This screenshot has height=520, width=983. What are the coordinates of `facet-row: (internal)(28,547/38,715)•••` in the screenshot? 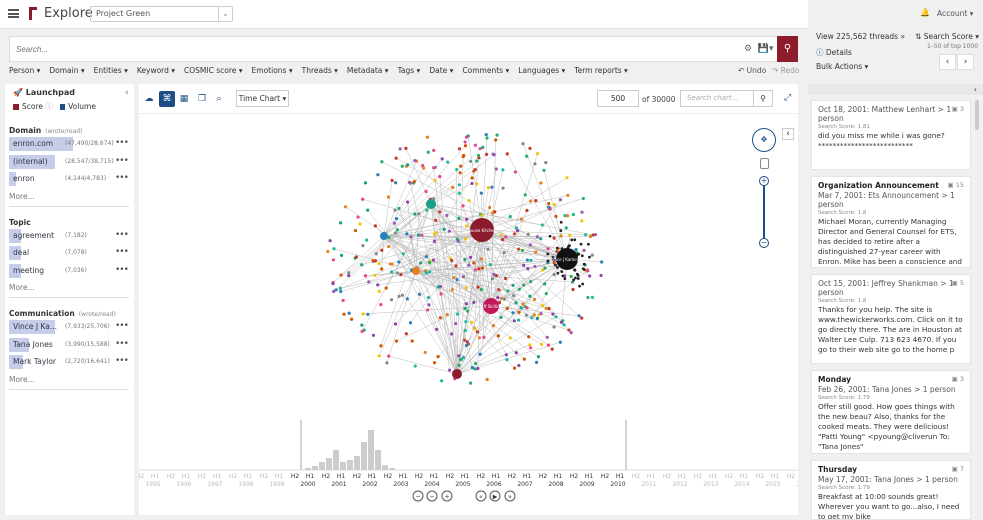 It's located at (67, 162).